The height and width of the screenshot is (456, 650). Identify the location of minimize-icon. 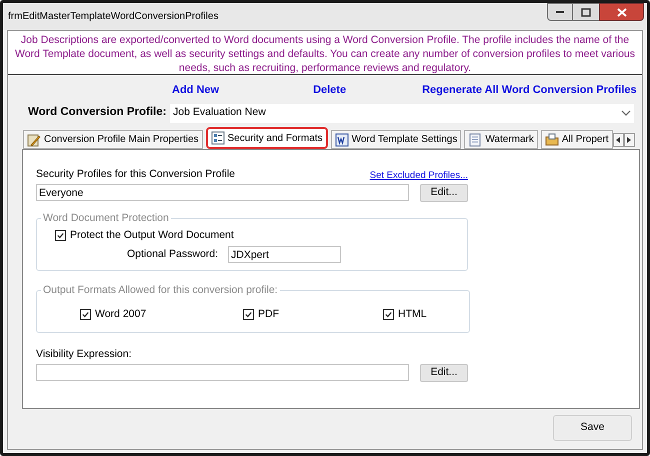
(560, 12).